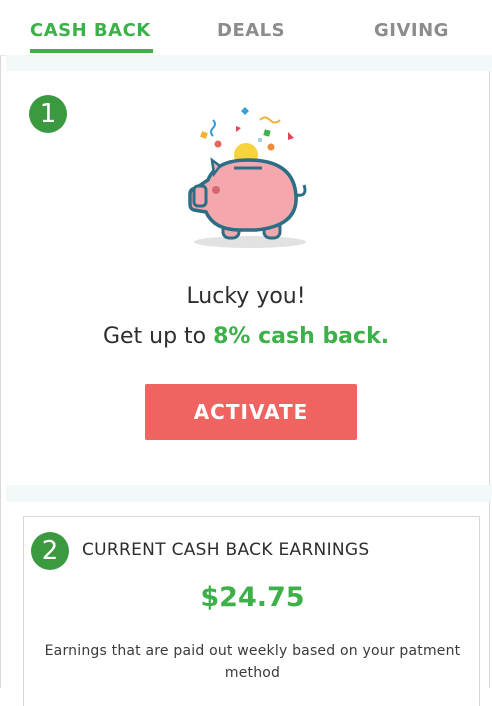  Describe the element at coordinates (251, 30) in the screenshot. I see `tab-deals: DEALS` at that location.